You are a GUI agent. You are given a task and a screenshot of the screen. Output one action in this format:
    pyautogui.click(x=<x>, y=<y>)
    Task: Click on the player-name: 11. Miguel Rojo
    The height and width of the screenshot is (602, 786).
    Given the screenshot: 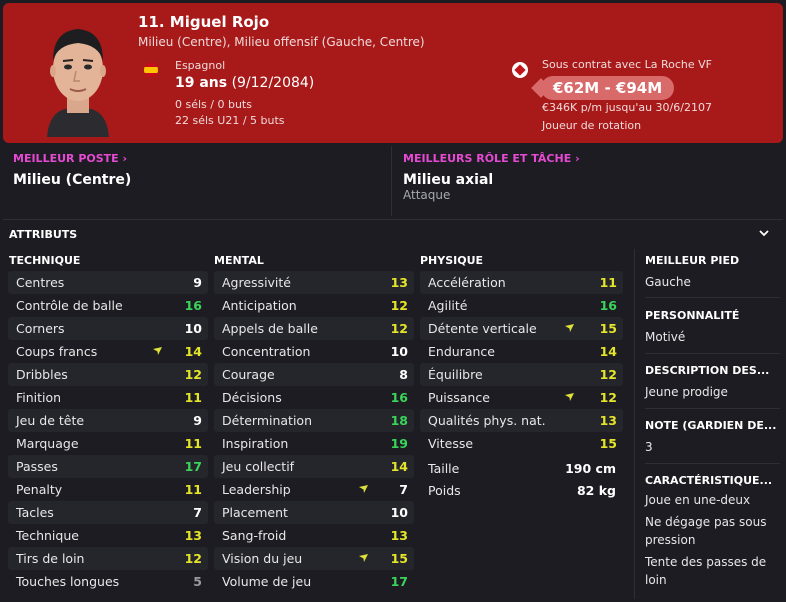 What is the action you would take?
    pyautogui.click(x=204, y=22)
    